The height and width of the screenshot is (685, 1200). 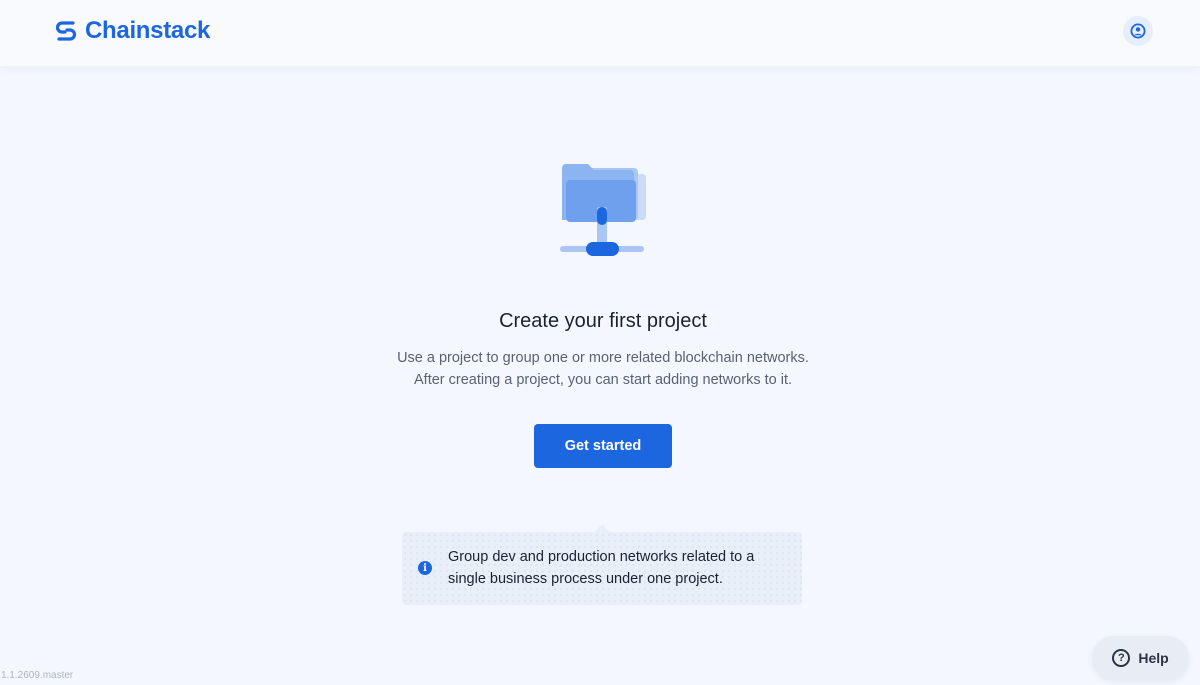 I want to click on user-account-button, so click(x=1138, y=31).